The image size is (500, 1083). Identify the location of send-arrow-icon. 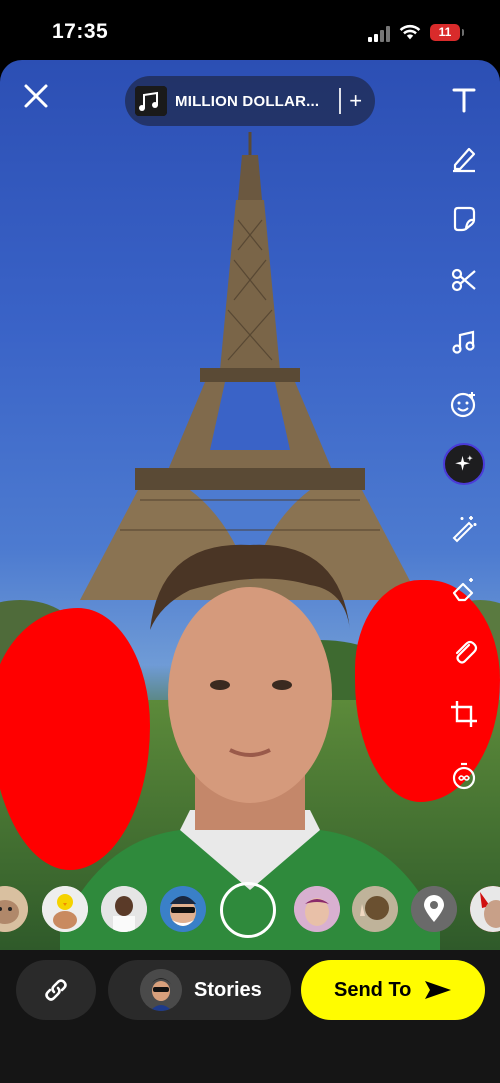
(438, 990).